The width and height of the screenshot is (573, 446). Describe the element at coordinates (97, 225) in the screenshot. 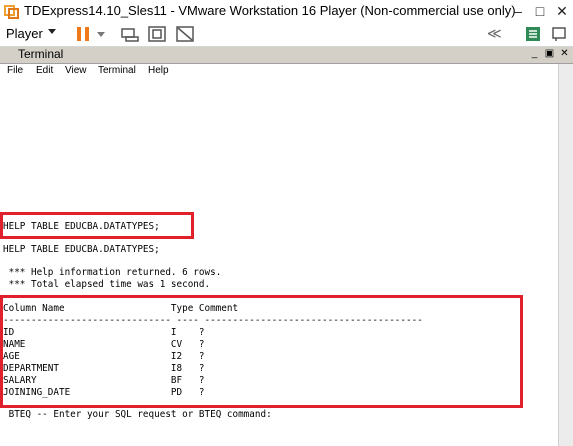

I see `command-highlight-box` at that location.